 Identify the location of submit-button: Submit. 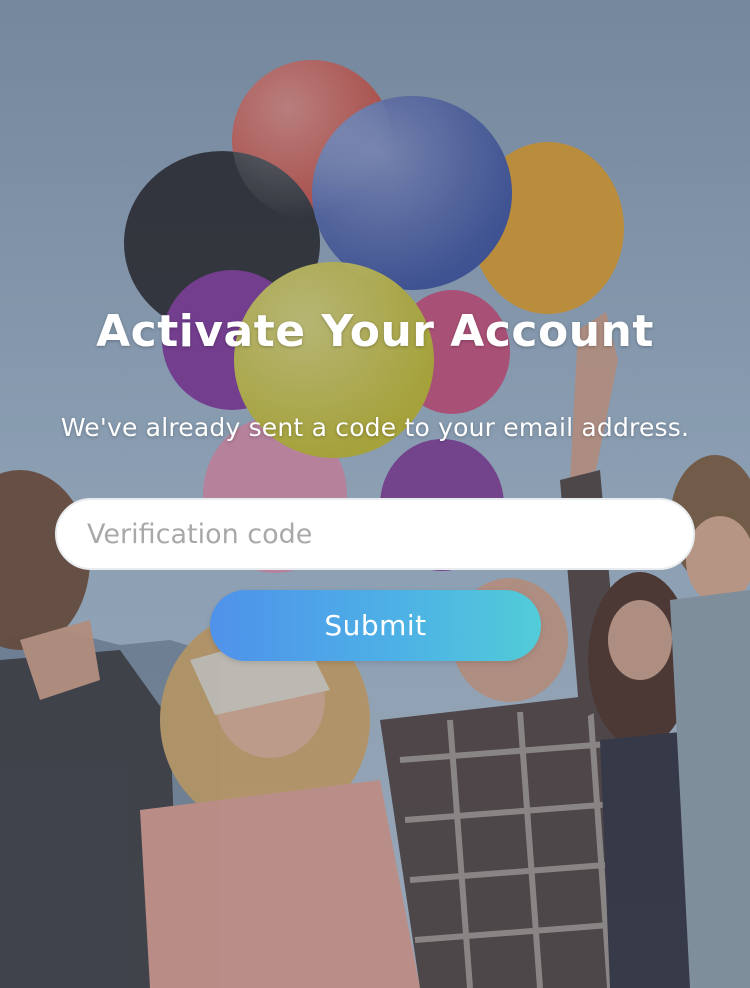
(375, 625).